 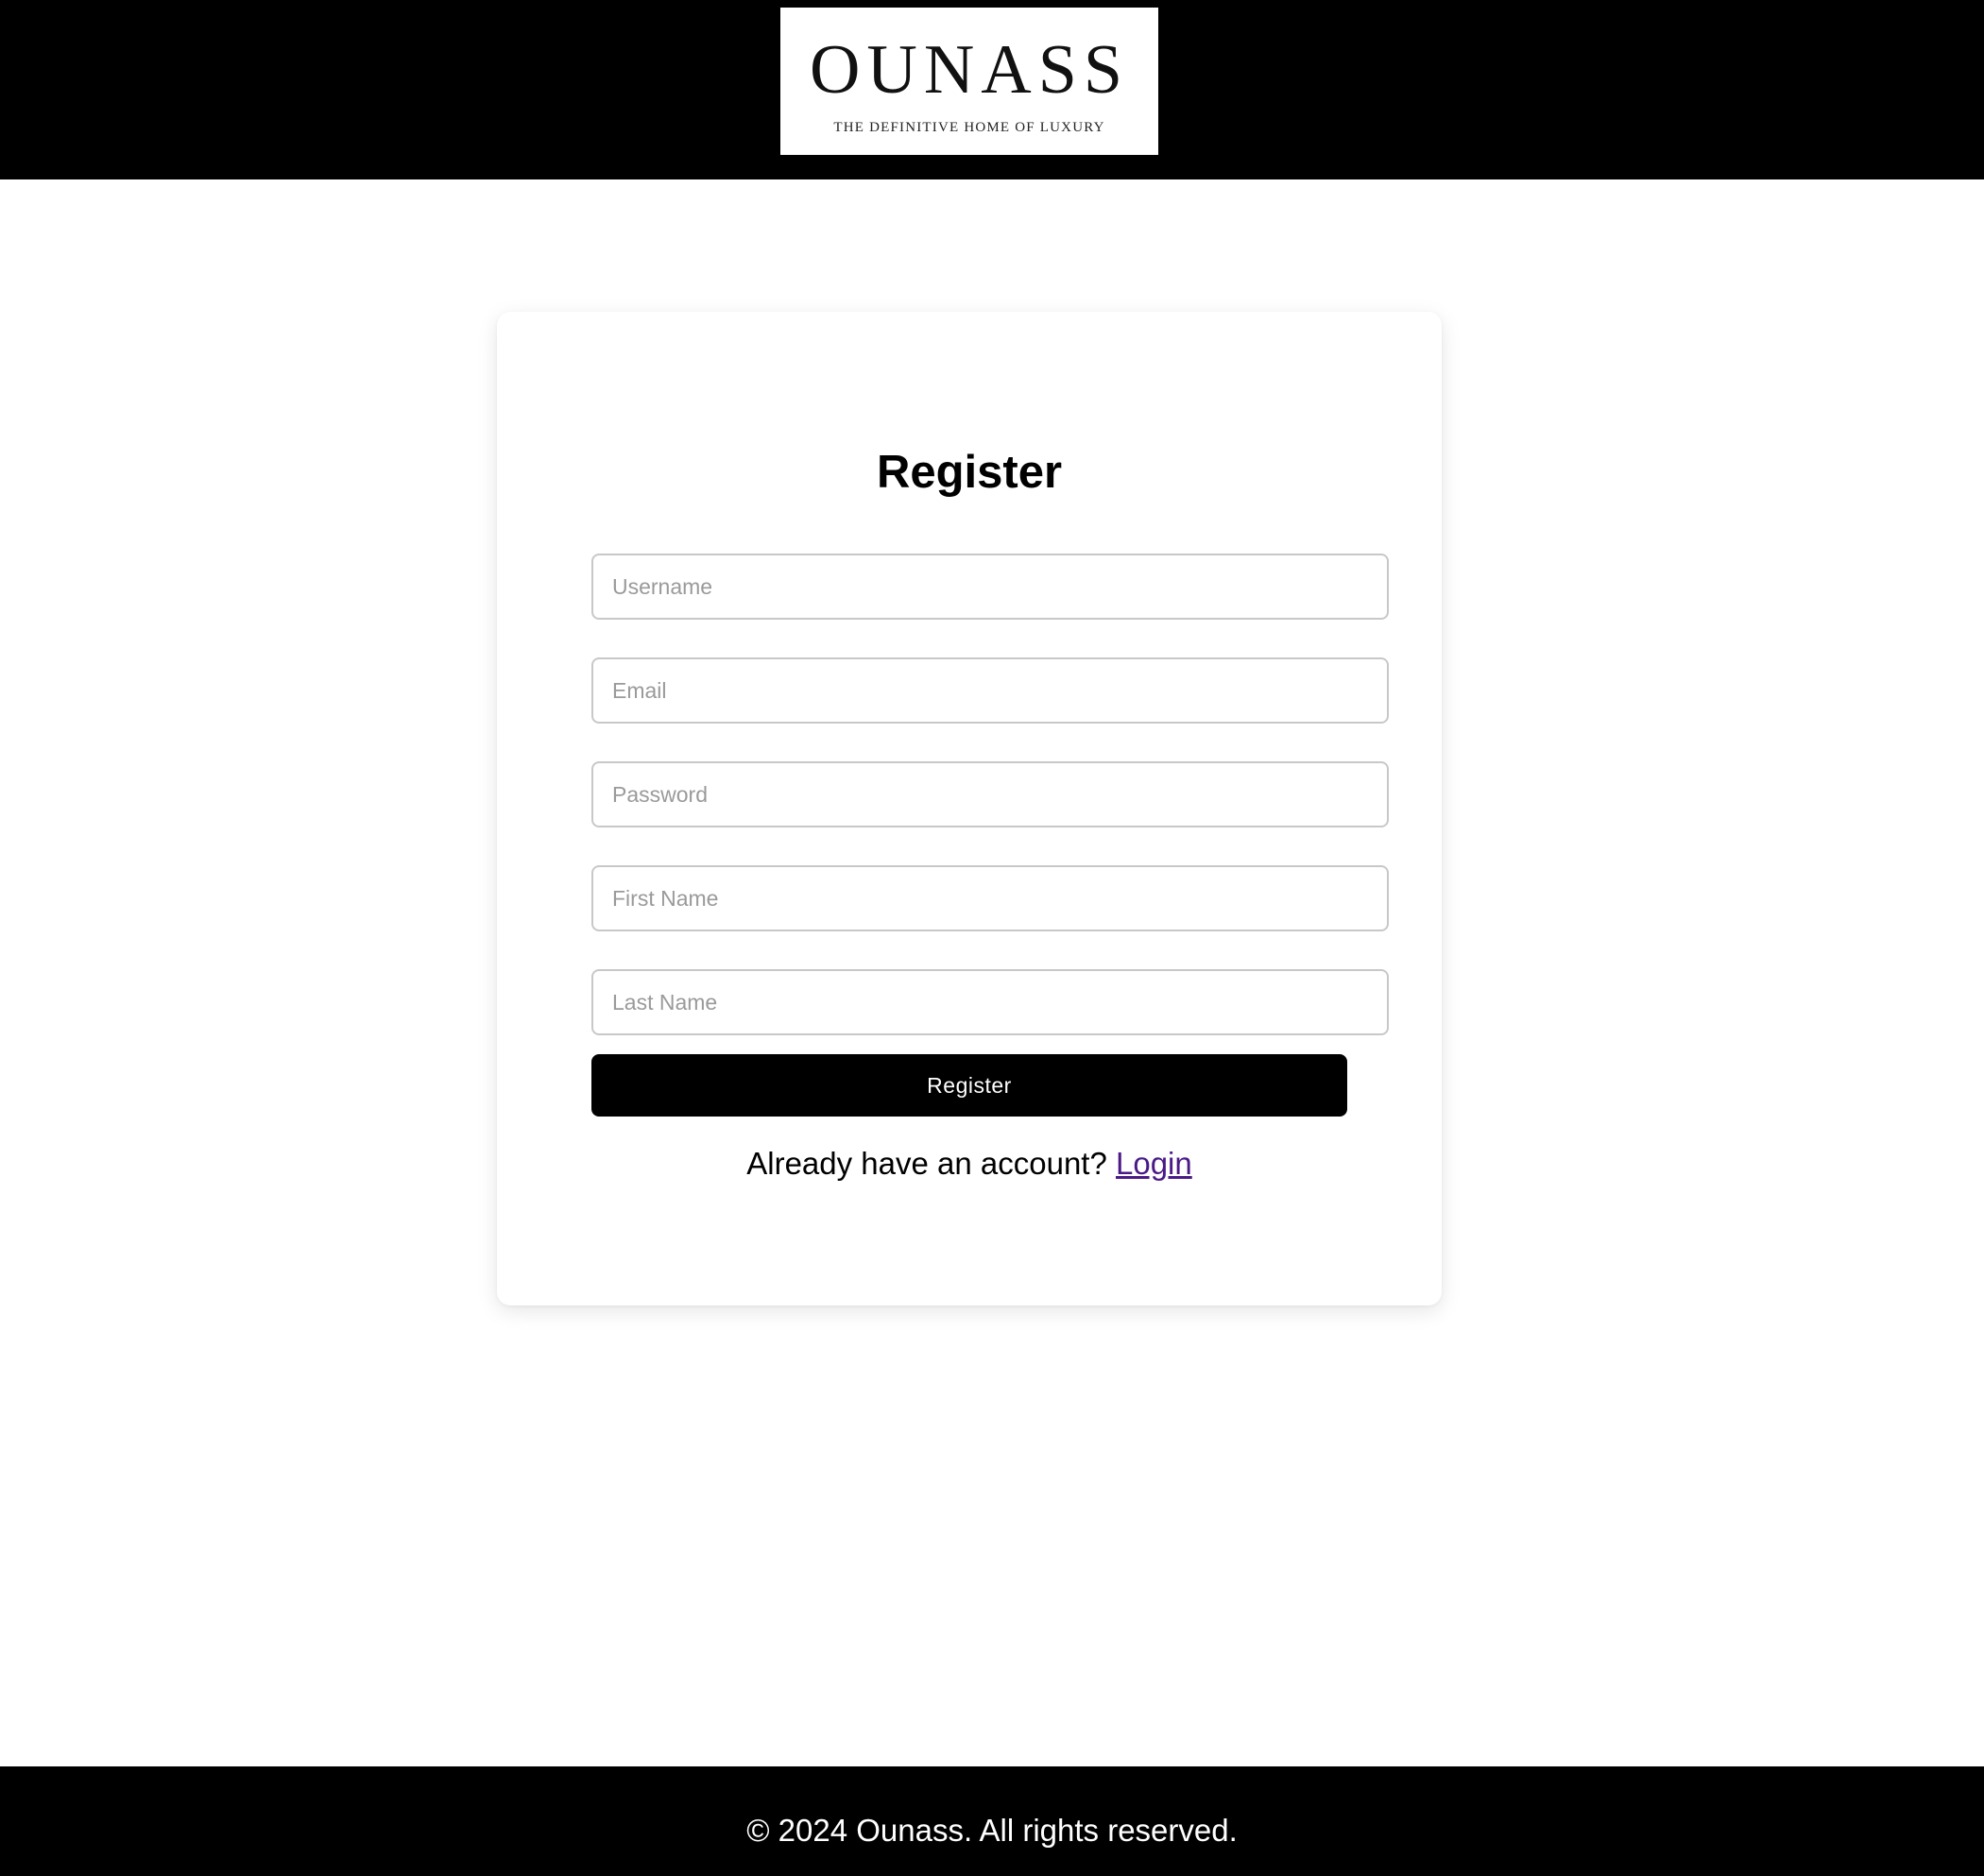 I want to click on last-name-input, so click(x=990, y=1002).